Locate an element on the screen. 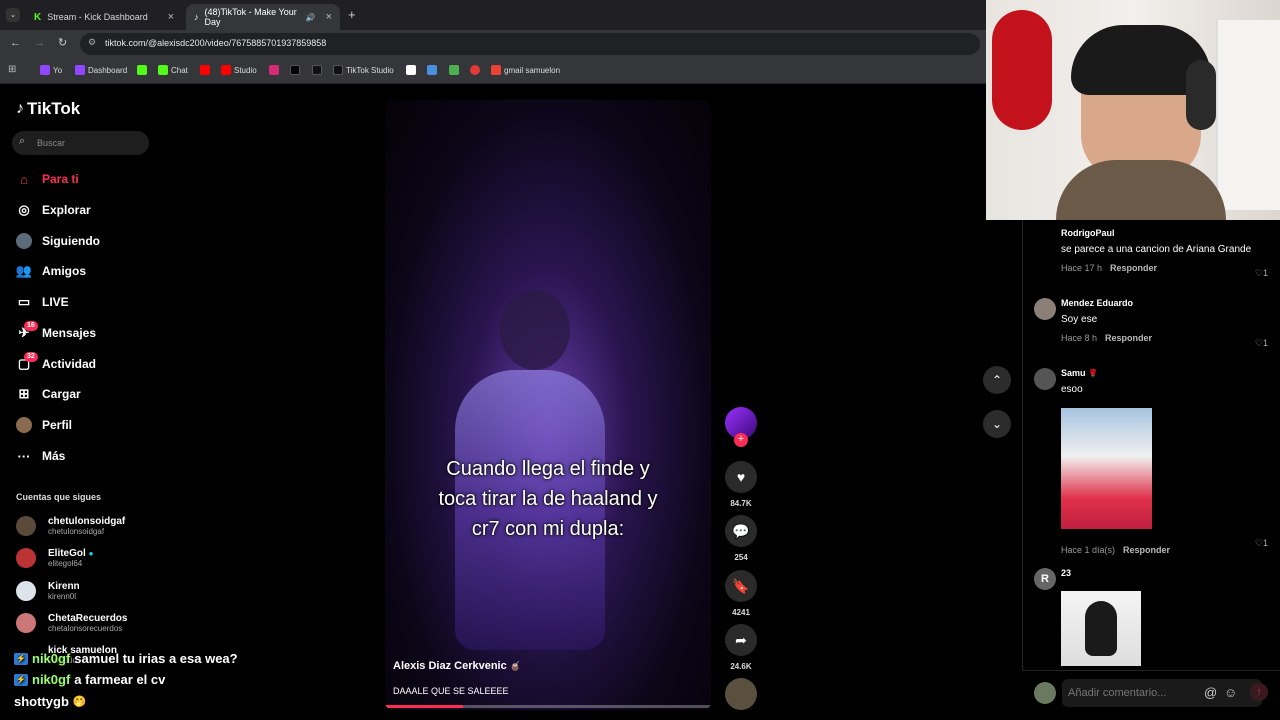 This screenshot has width=1280, height=720. shelf is located at coordinates (1248, 115).